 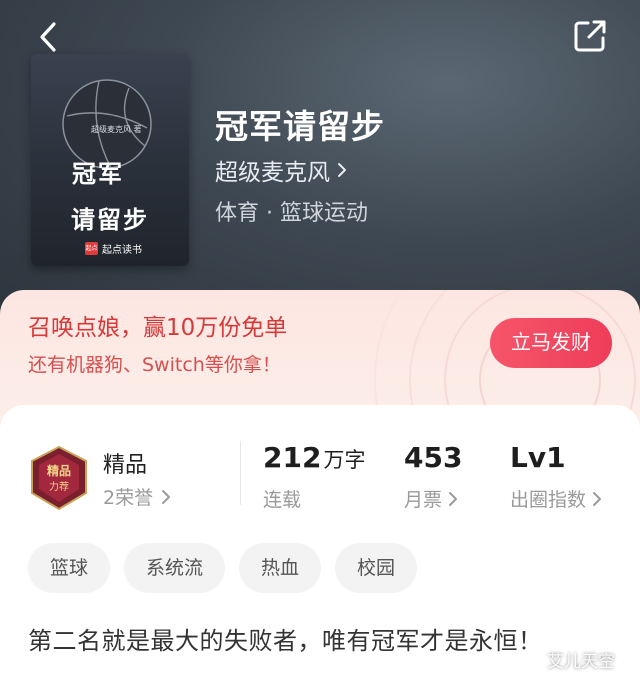 I want to click on word-count: 212 万字, so click(x=314, y=457).